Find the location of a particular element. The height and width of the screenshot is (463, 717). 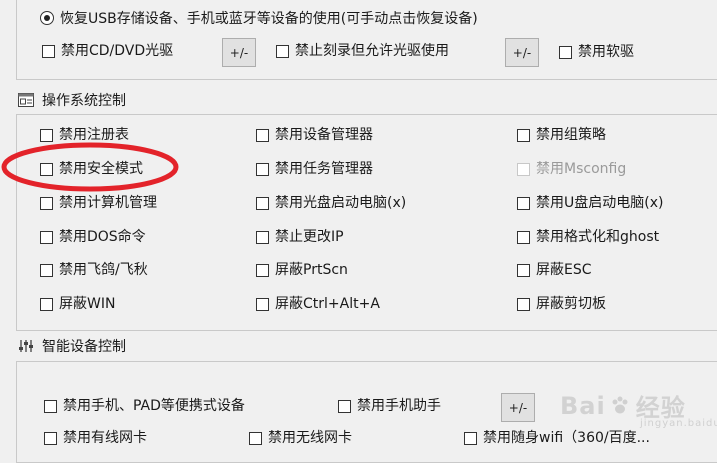

disable-format-ghost-label: 禁用格式化和ghost is located at coordinates (598, 237).